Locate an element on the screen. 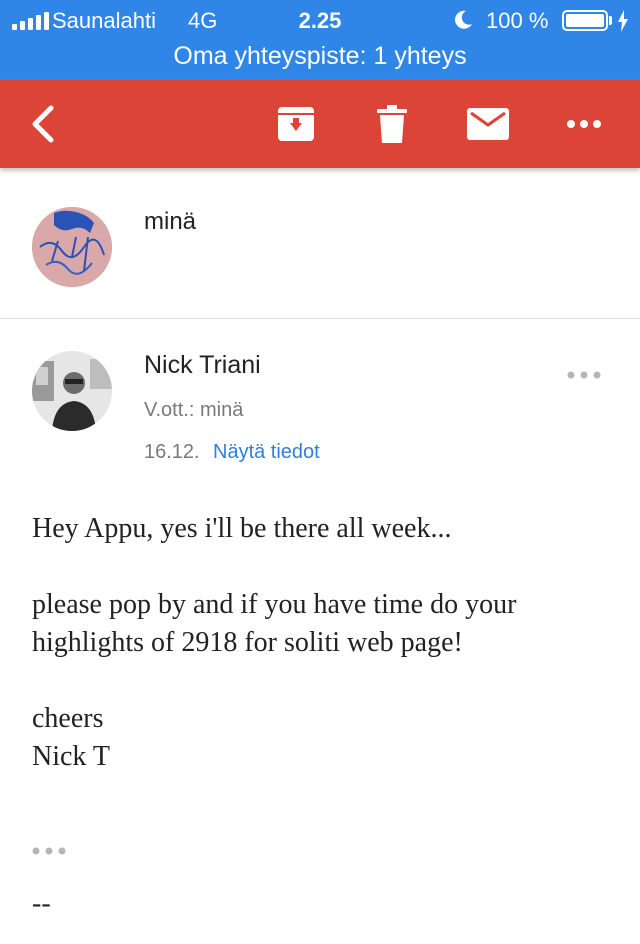  archive-button is located at coordinates (296, 124).